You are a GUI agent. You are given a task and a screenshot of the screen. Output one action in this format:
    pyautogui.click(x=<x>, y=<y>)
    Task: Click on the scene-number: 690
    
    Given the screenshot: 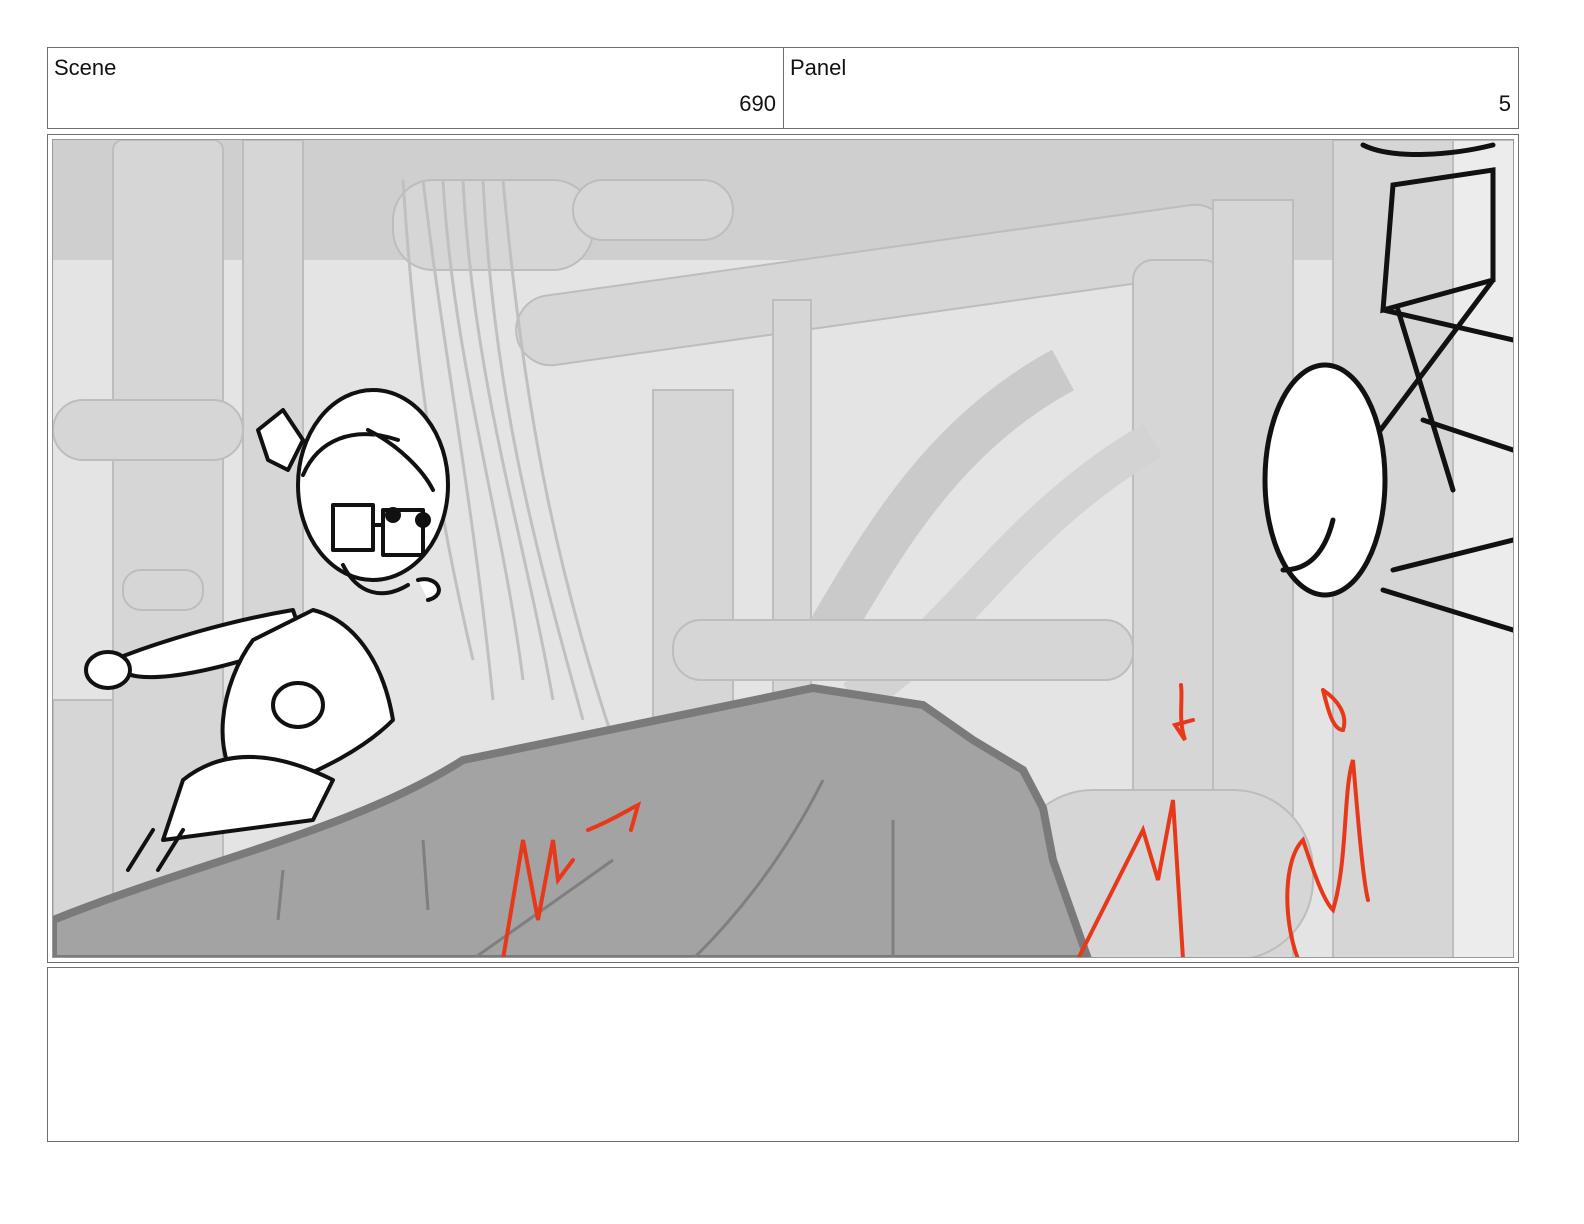 What is the action you would take?
    pyautogui.click(x=757, y=103)
    